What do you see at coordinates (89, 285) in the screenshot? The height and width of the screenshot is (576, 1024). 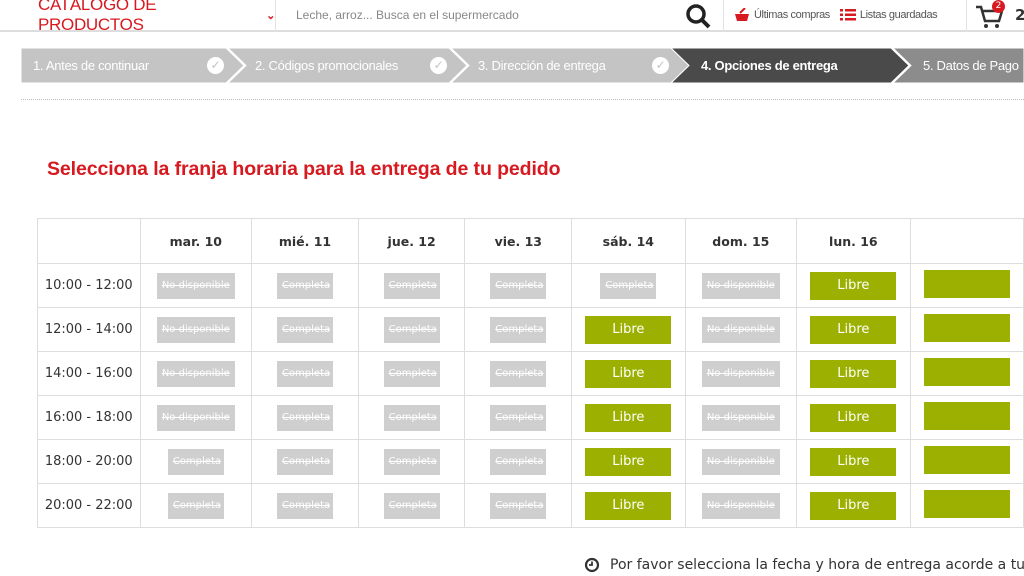 I see `time-range: 10:00 - 12:00` at bounding box center [89, 285].